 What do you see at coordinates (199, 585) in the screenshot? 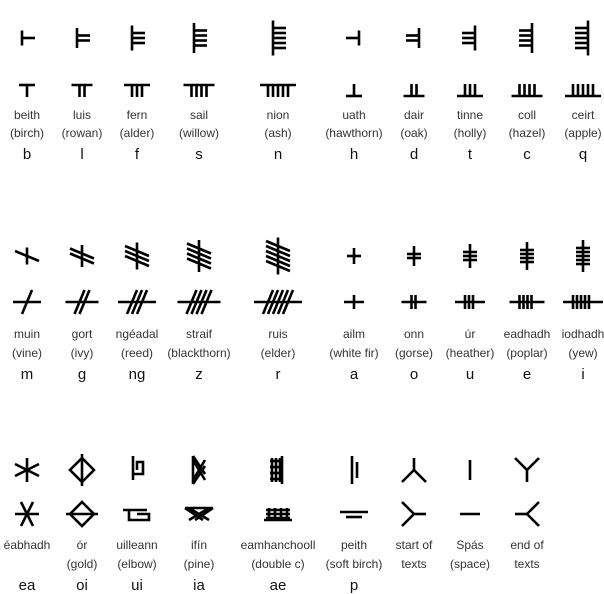
I see `latin-letter: ia` at bounding box center [199, 585].